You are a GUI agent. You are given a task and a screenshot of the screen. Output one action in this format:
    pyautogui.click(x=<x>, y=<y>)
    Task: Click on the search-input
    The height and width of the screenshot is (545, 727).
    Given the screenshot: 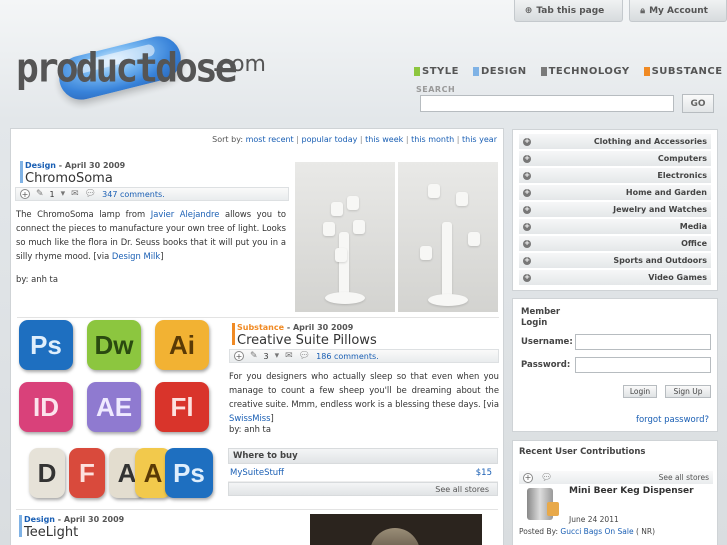 What is the action you would take?
    pyautogui.click(x=547, y=103)
    